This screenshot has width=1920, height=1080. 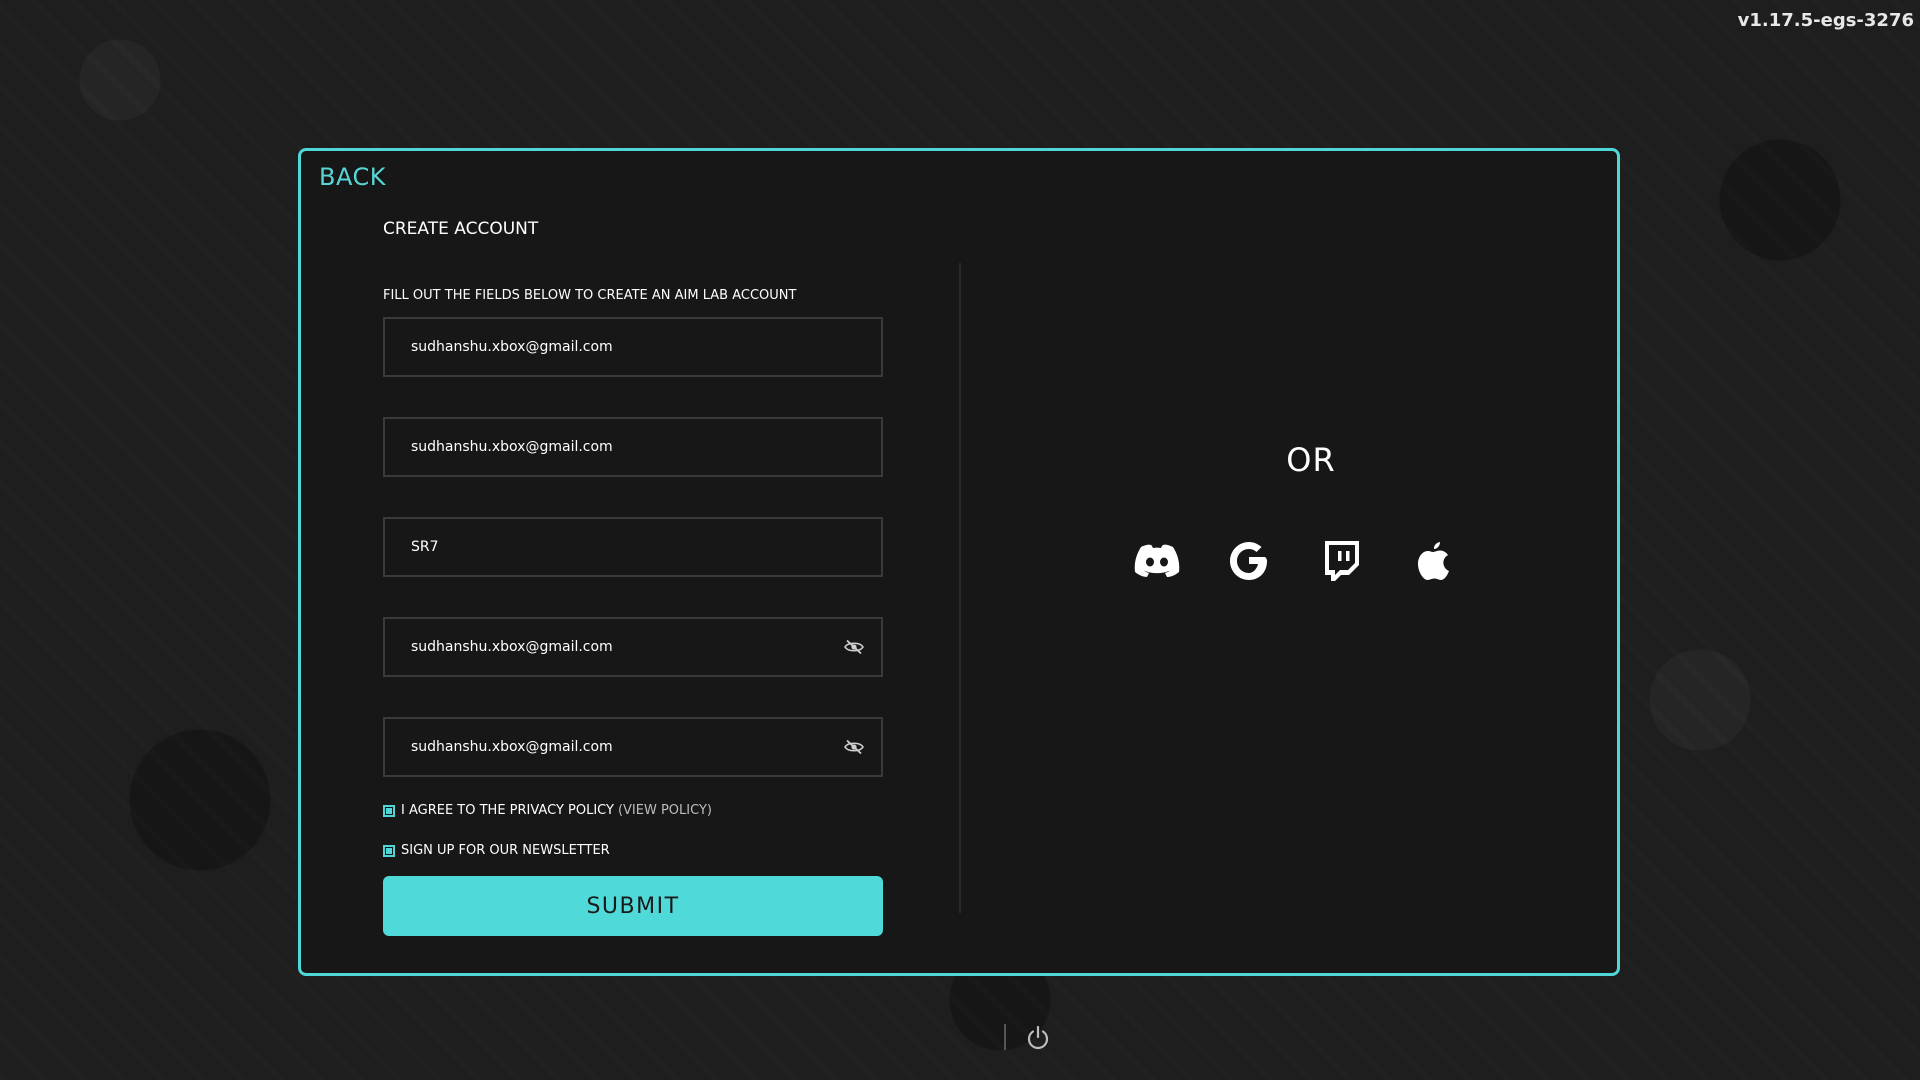 I want to click on newsletter-row: SIGN UP FOR OUR NEWSLETTER, so click(x=496, y=850).